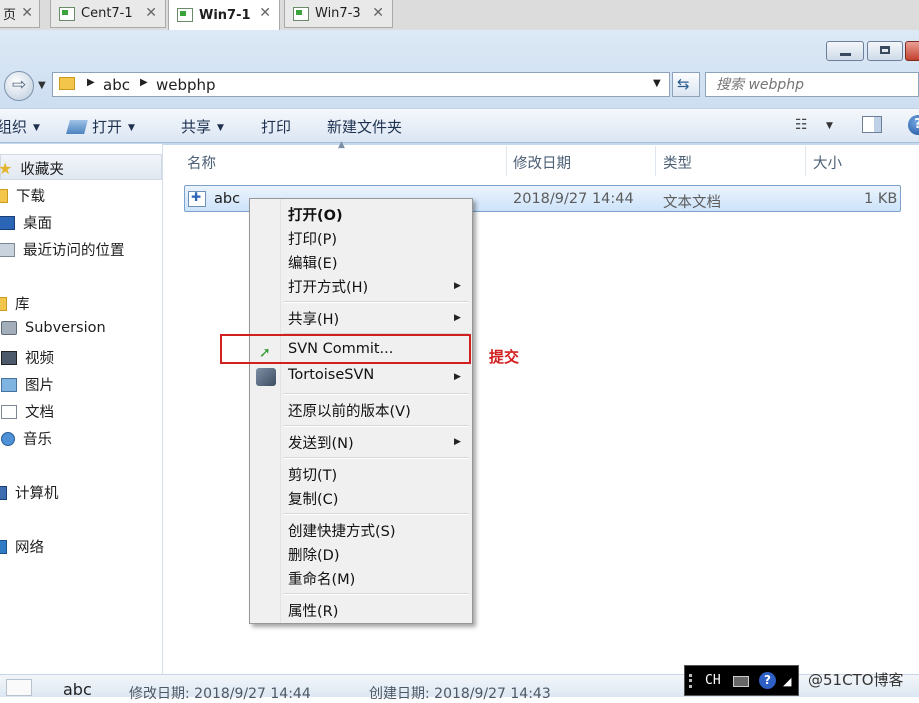 The height and width of the screenshot is (703, 919). Describe the element at coordinates (15, 303) in the screenshot. I see `nav-libraries: 库` at that location.